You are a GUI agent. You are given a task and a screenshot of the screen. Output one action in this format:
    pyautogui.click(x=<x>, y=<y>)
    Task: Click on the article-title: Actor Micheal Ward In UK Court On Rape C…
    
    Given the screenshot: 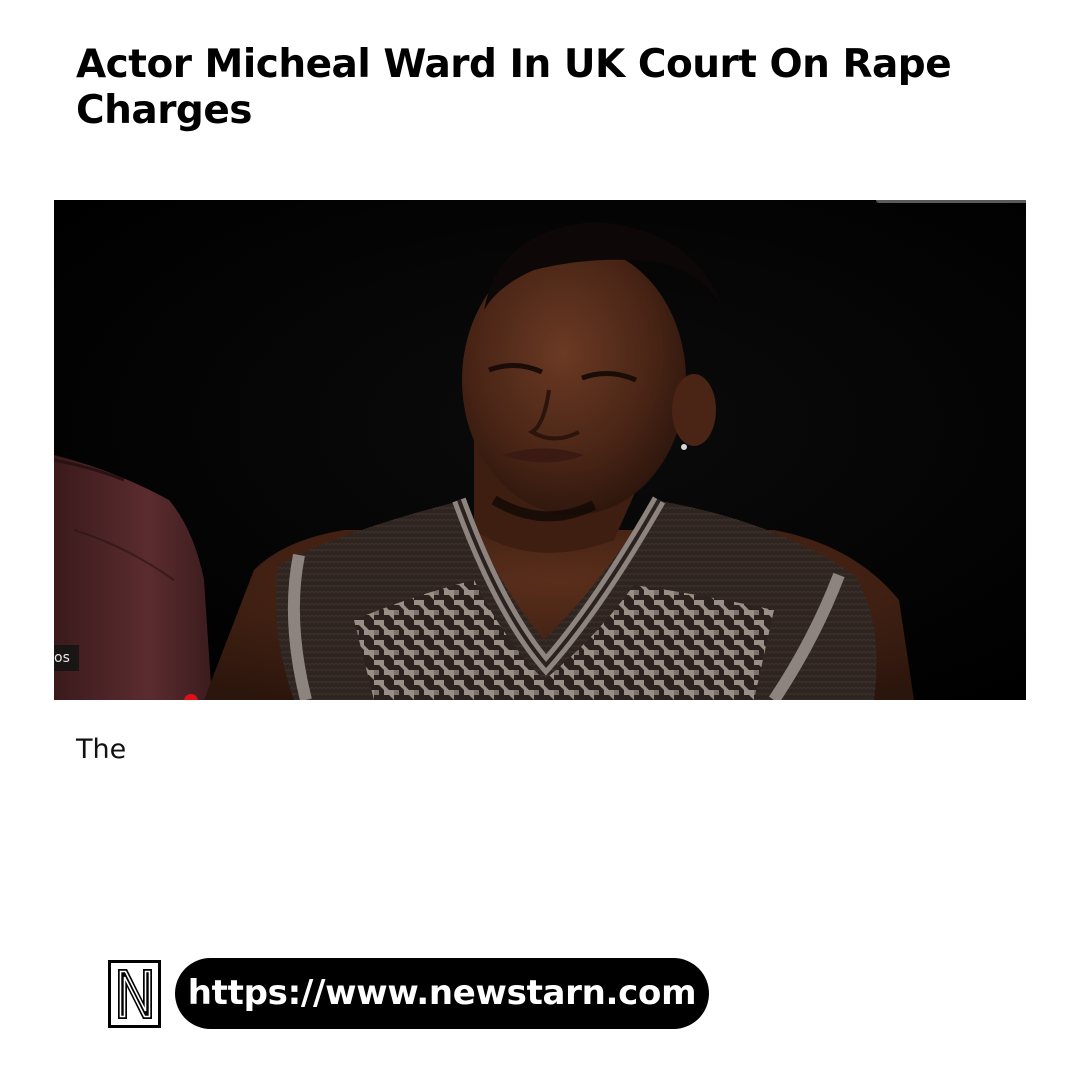 What is the action you would take?
    pyautogui.click(x=514, y=87)
    